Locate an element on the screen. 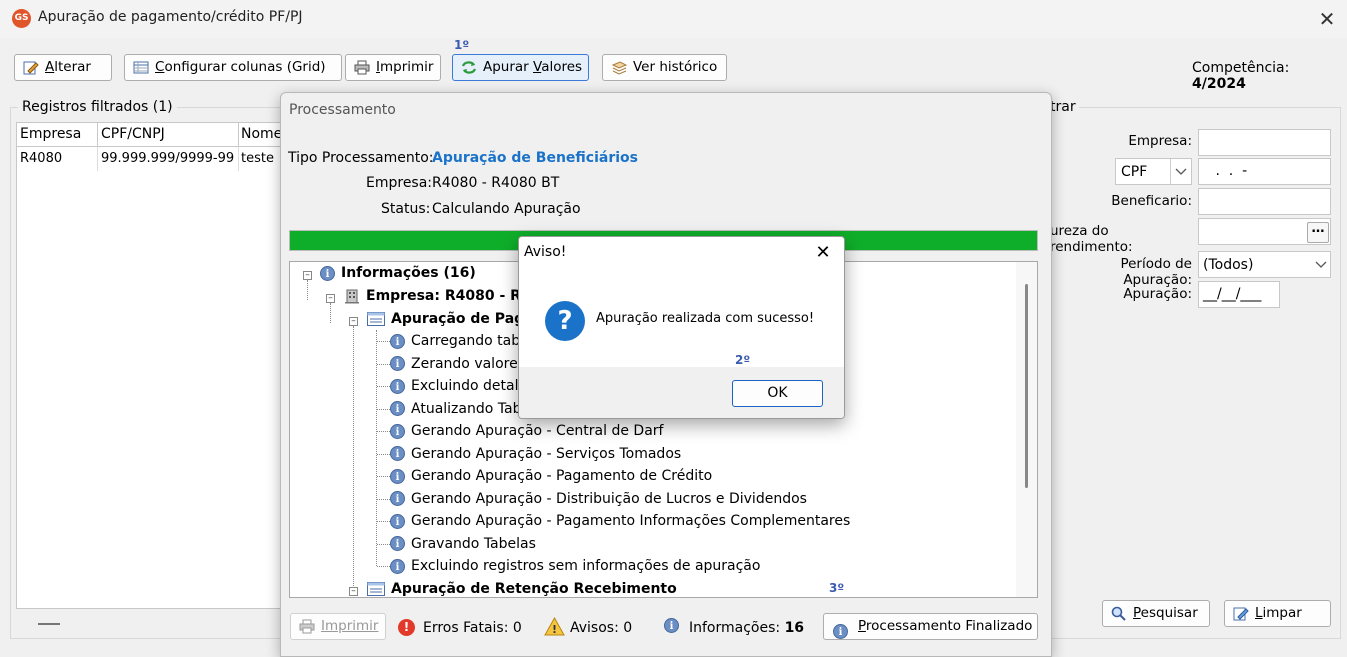 The width and height of the screenshot is (1347, 657). dialog-close-button: ✕ is located at coordinates (823, 253).